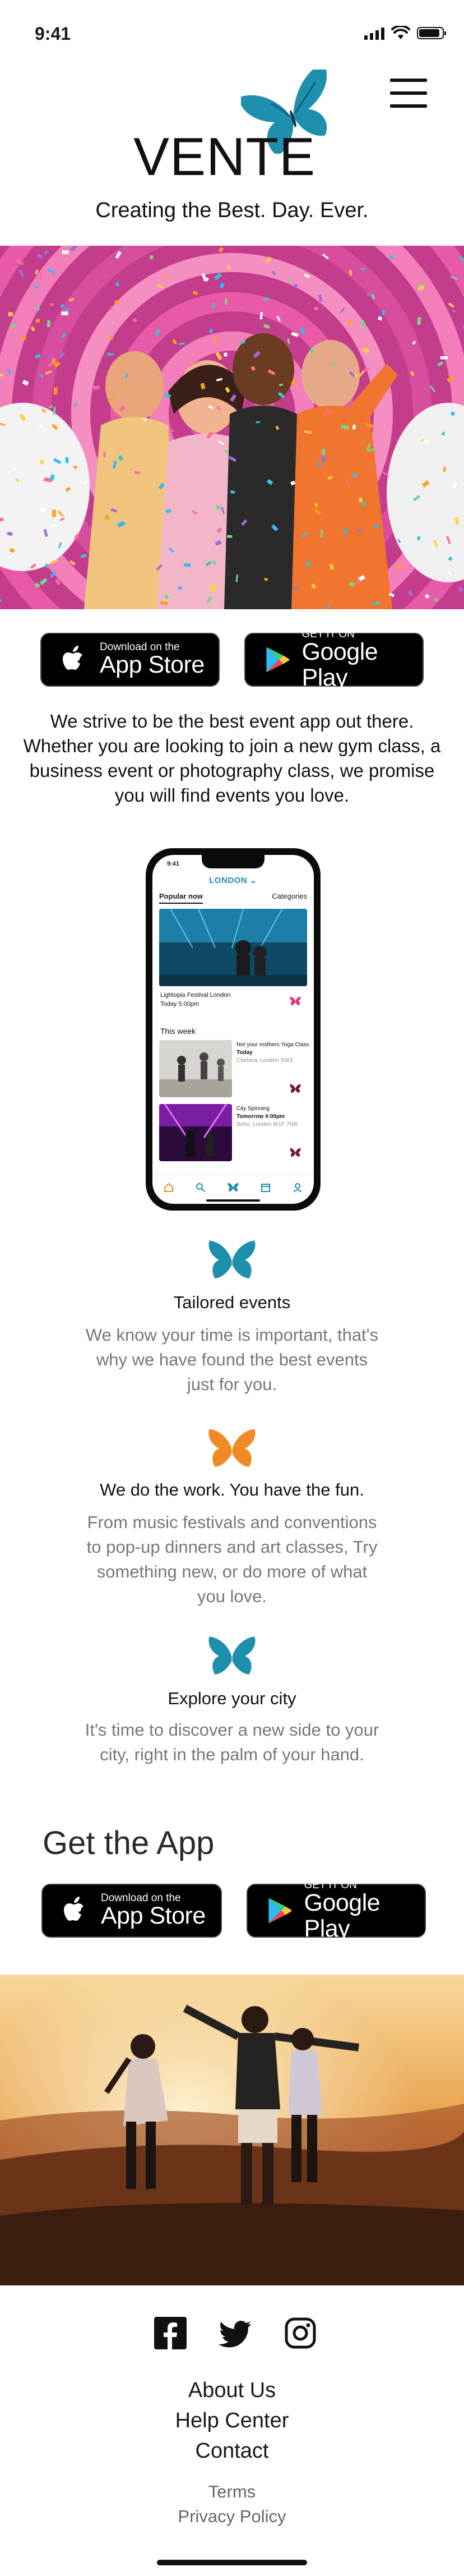 This screenshot has width=464, height=2576. What do you see at coordinates (267, 1124) in the screenshot?
I see `phone-event-2-where: Soho, London W1F 7NR` at bounding box center [267, 1124].